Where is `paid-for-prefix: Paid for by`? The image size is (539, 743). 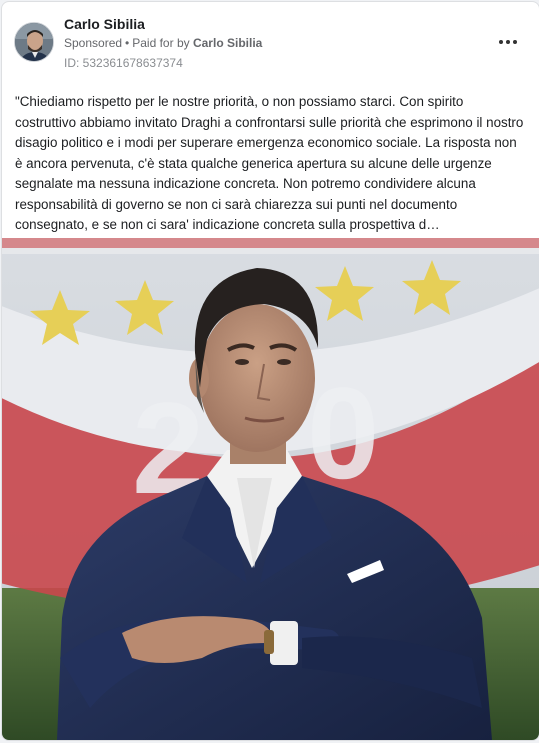
paid-for-prefix: Paid for by is located at coordinates (161, 43).